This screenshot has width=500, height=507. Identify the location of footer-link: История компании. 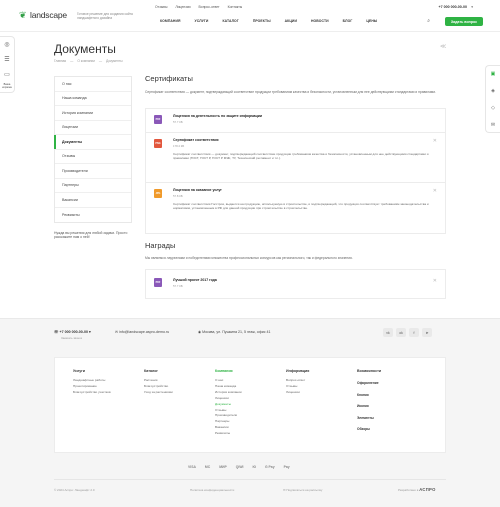
(228, 393).